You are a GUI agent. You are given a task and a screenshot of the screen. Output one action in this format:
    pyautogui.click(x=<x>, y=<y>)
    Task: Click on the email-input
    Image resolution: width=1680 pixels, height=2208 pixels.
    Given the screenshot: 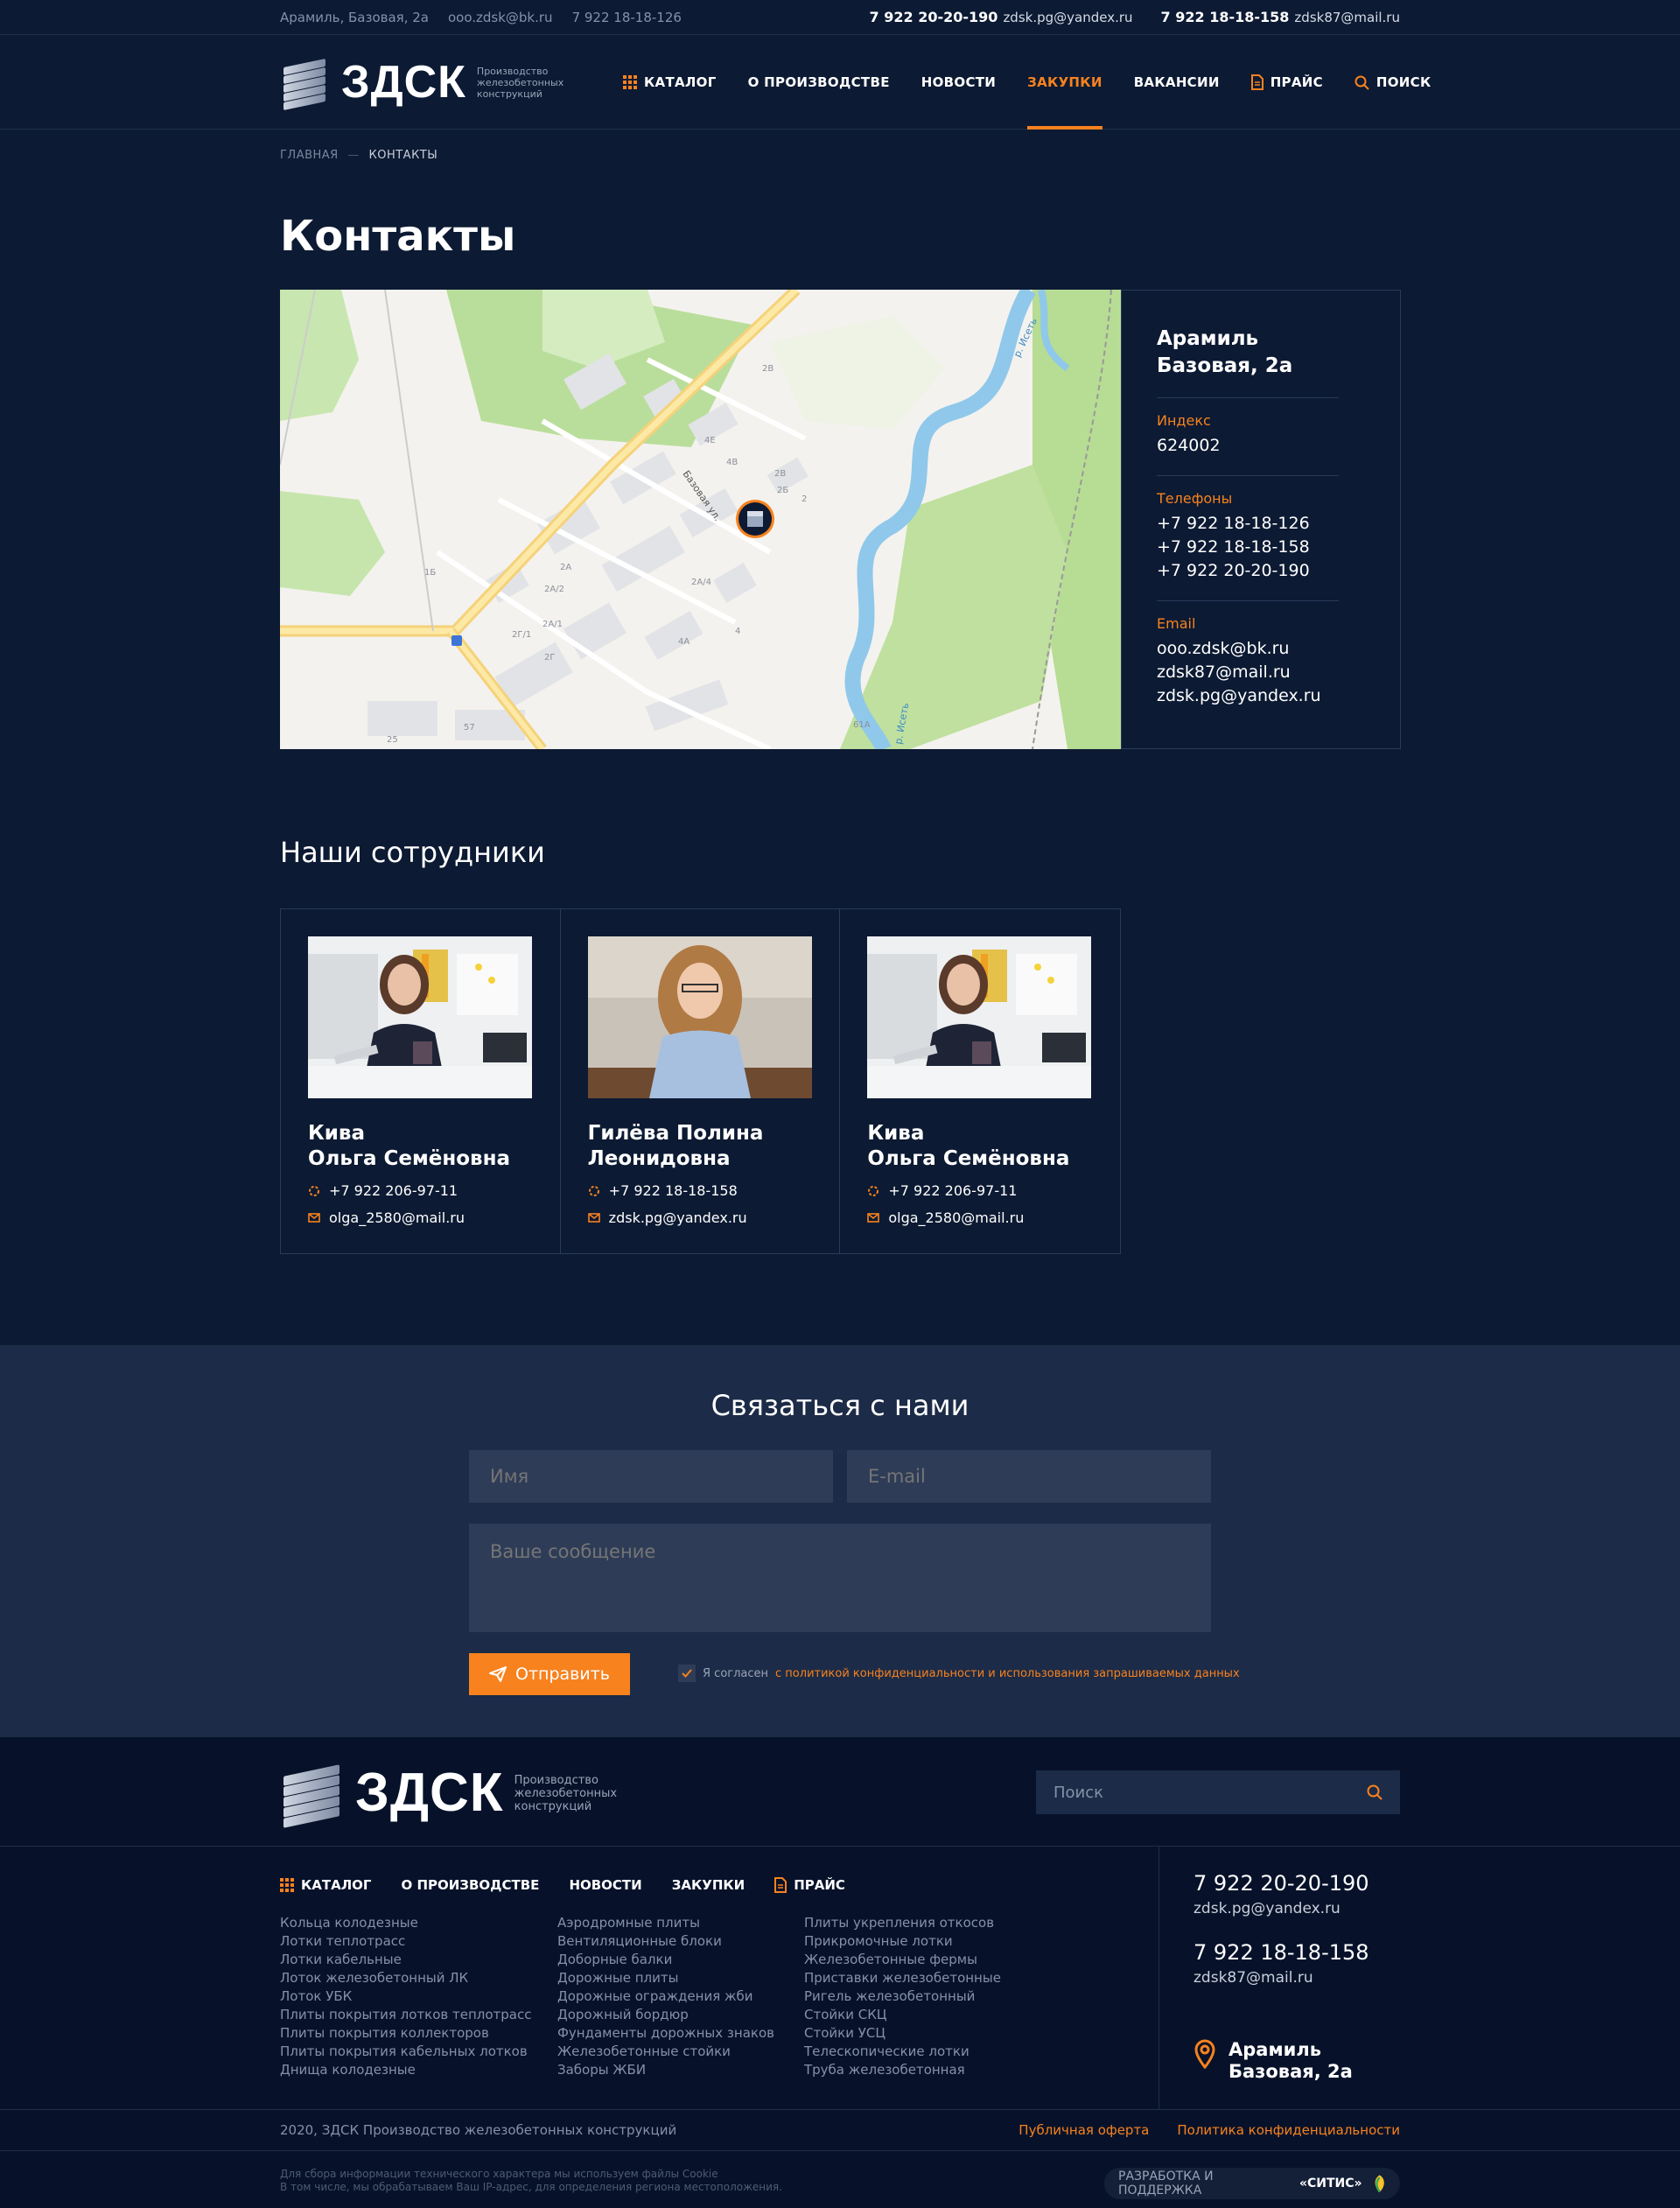 What is the action you would take?
    pyautogui.click(x=1029, y=1476)
    